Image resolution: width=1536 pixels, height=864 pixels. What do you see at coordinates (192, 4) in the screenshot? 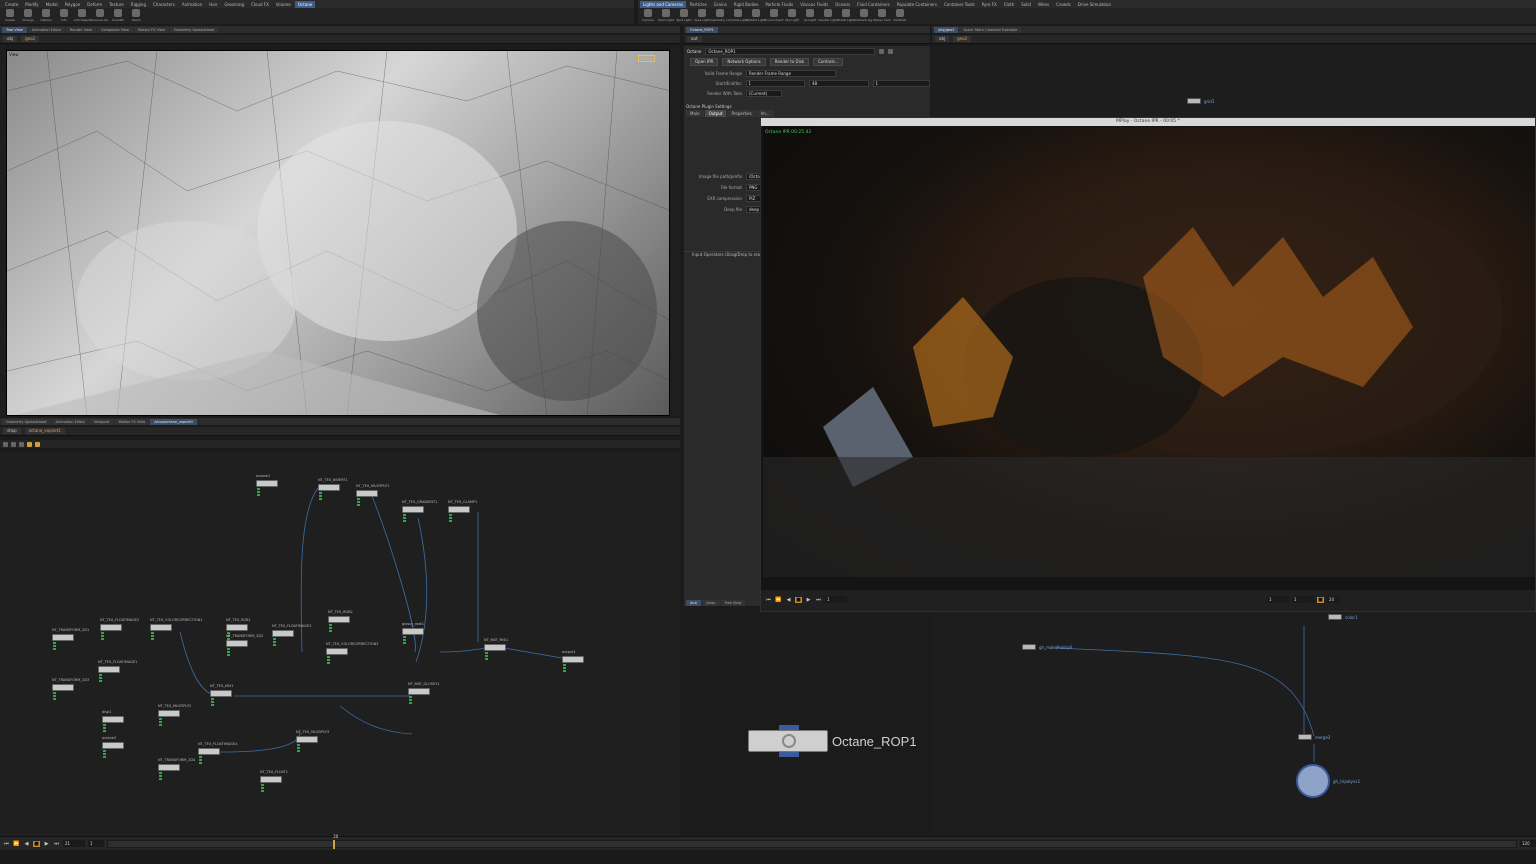
I see `shelf-tab: Animation` at bounding box center [192, 4].